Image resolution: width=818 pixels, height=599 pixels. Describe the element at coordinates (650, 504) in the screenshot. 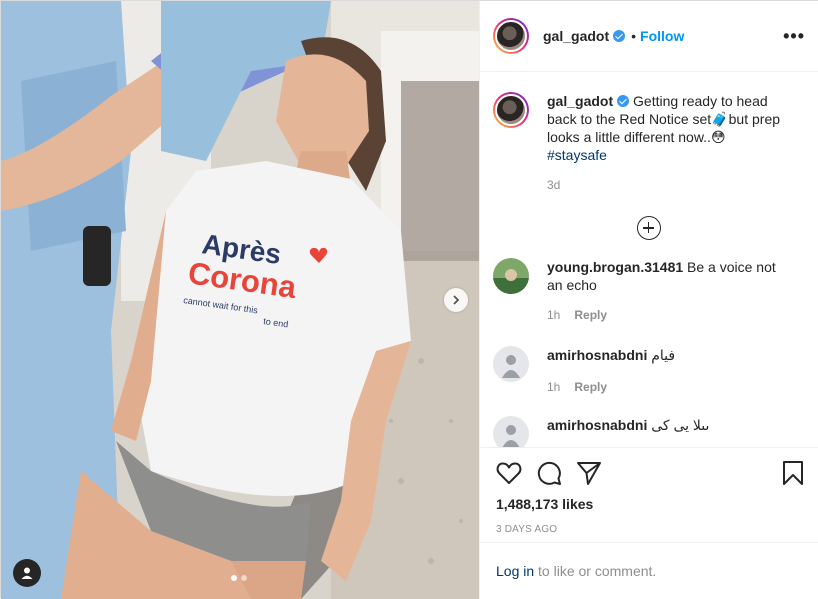

I see `likes-count: 1,488,173 likes` at that location.